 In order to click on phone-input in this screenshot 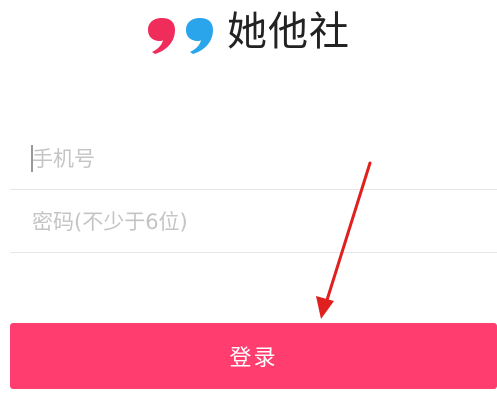, I will do `click(252, 158)`.